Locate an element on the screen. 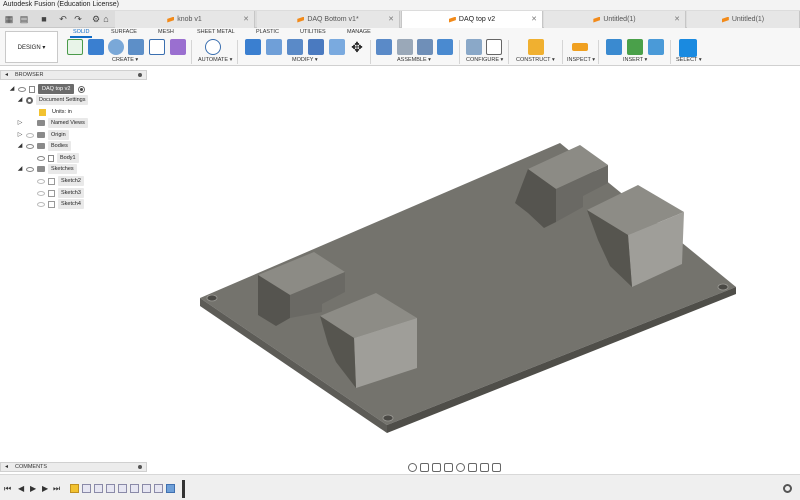 This screenshot has width=800, height=500. joint-icon is located at coordinates (405, 47).